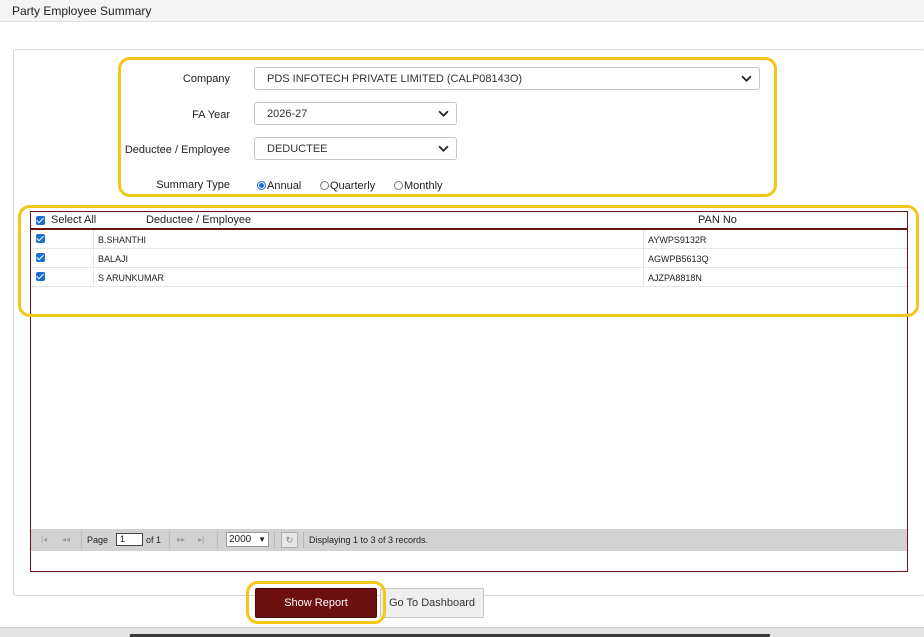 The height and width of the screenshot is (637, 924). What do you see at coordinates (678, 259) in the screenshot?
I see `row-pan: AGWPB5613Q` at bounding box center [678, 259].